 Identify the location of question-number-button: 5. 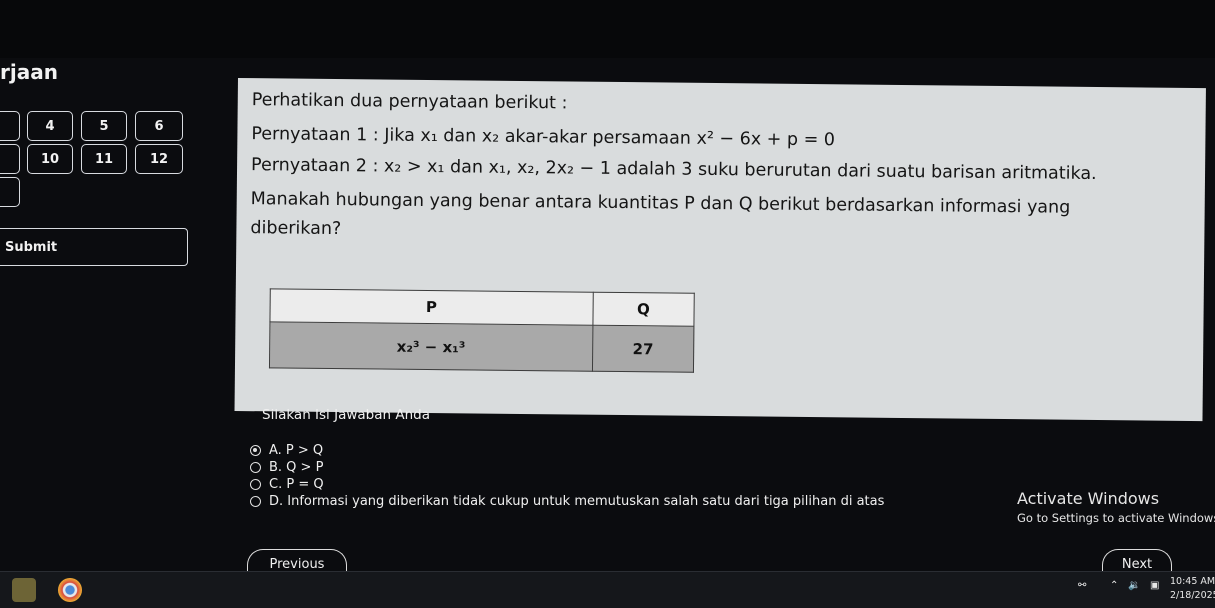
(104, 126).